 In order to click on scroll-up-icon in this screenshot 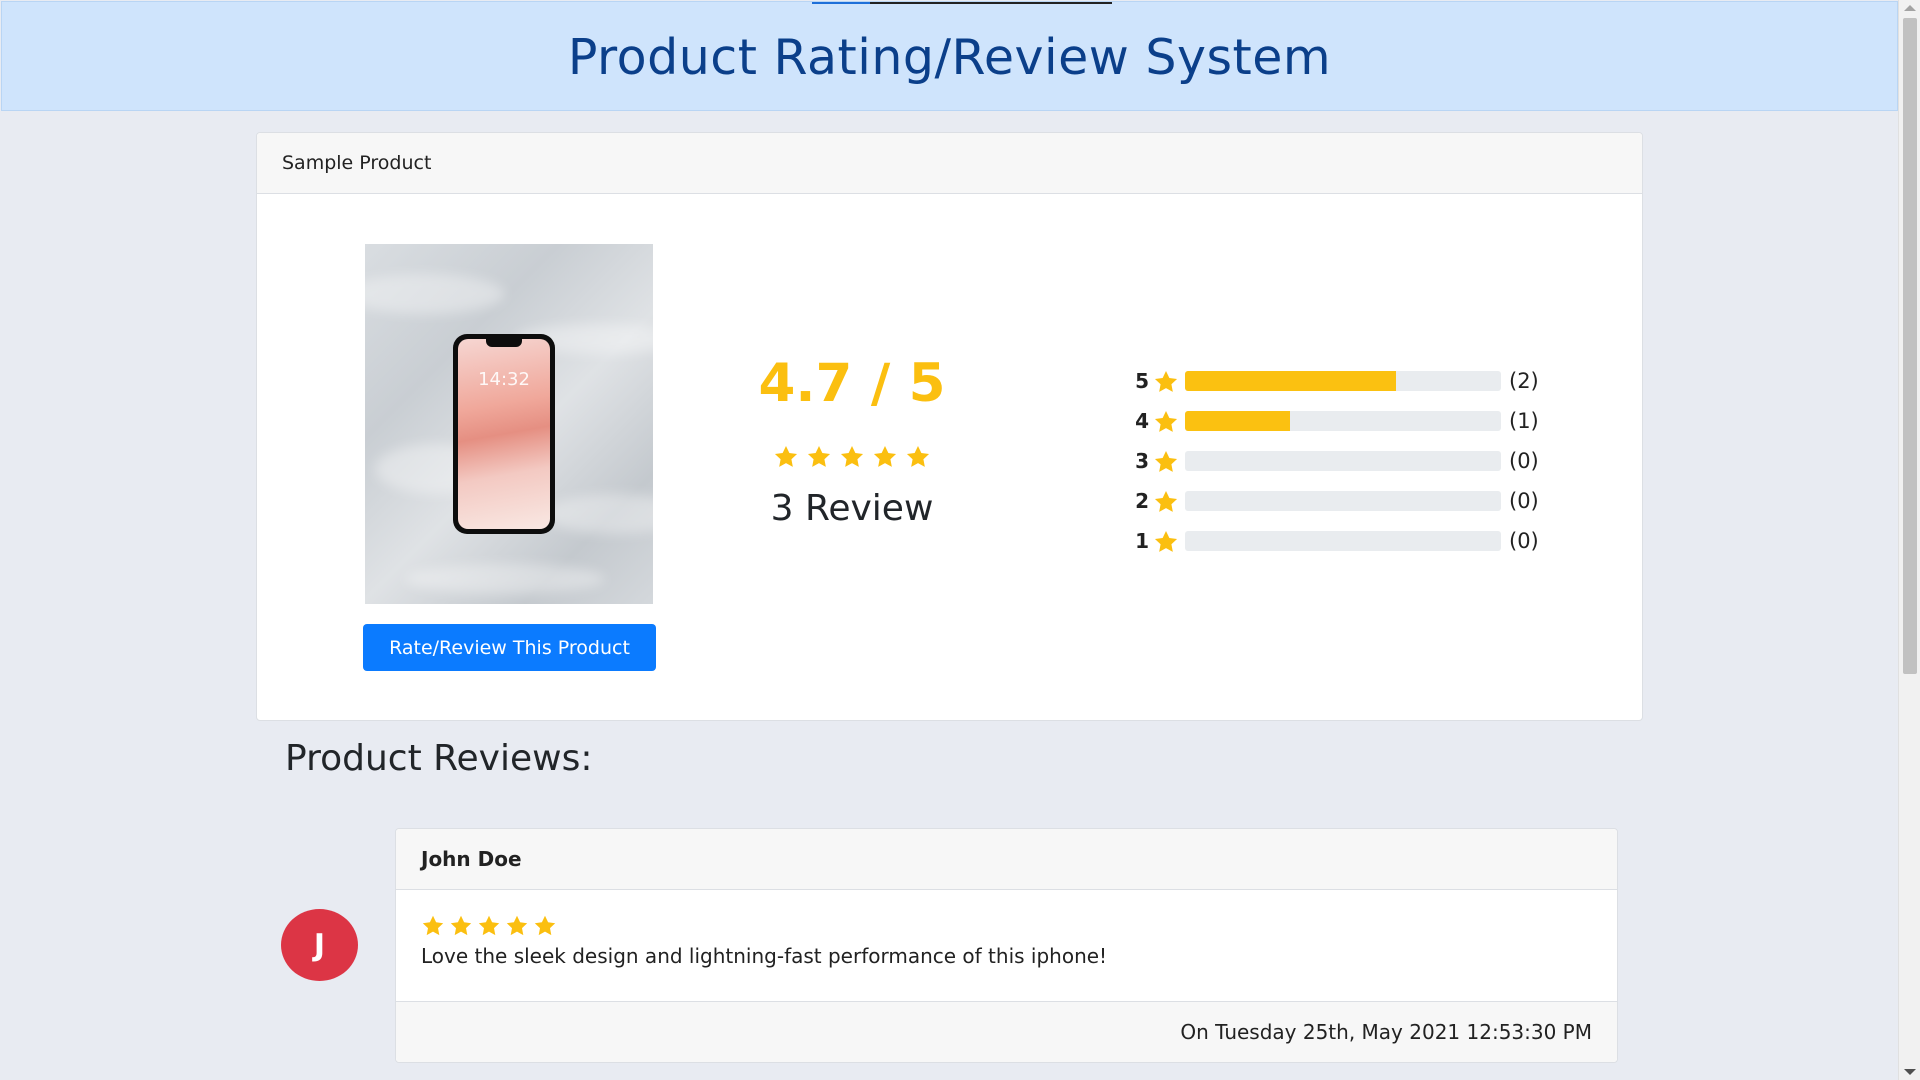, I will do `click(1910, 8)`.